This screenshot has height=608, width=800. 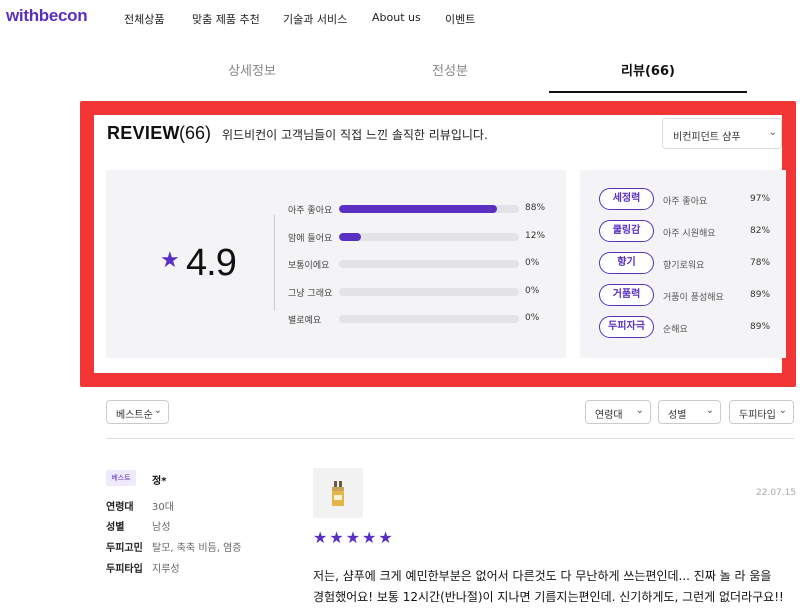 What do you see at coordinates (310, 238) in the screenshot?
I see `rating-dist-label: 맘에 들어요` at bounding box center [310, 238].